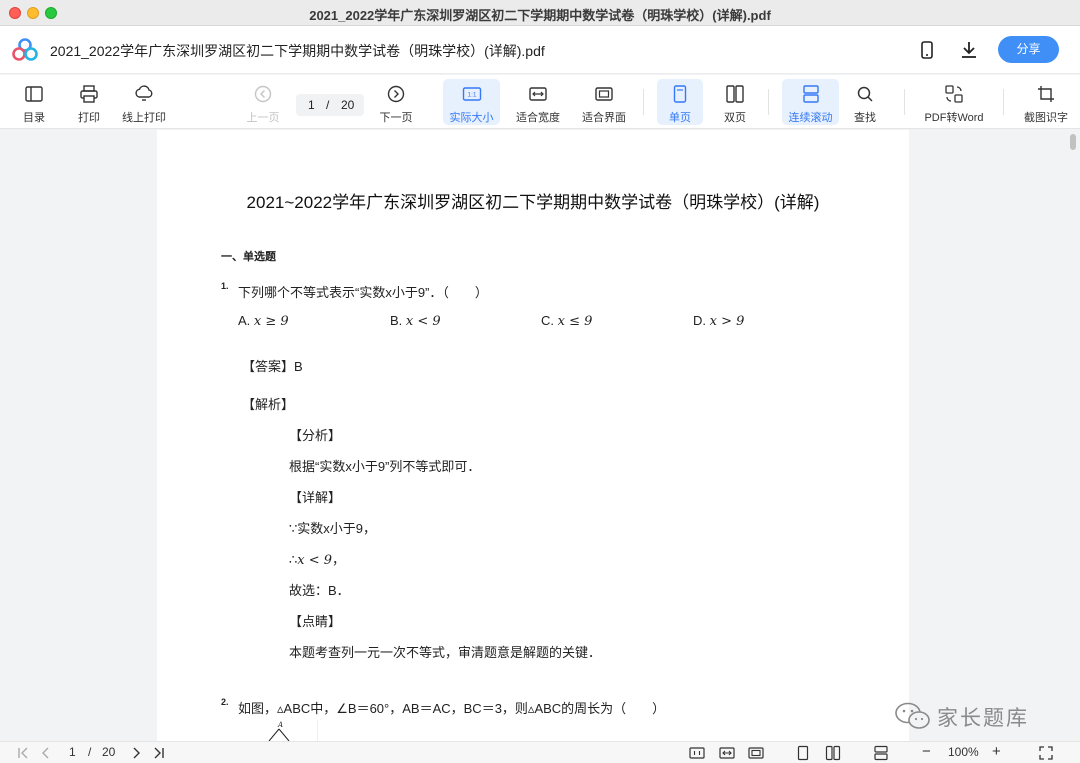 Image resolution: width=1080 pixels, height=763 pixels. What do you see at coordinates (348, 105) in the screenshot?
I see `page-total: 20` at bounding box center [348, 105].